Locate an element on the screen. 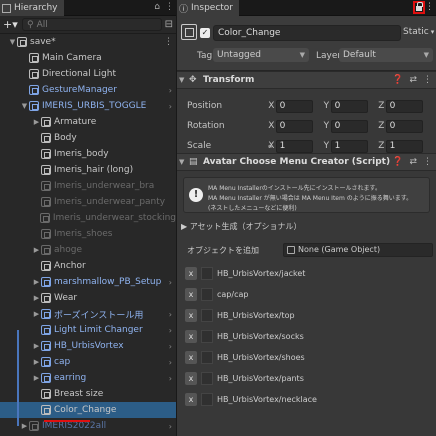 The image size is (436, 436). hierarchy-tab-label: Hierarchy is located at coordinates (36, 8).